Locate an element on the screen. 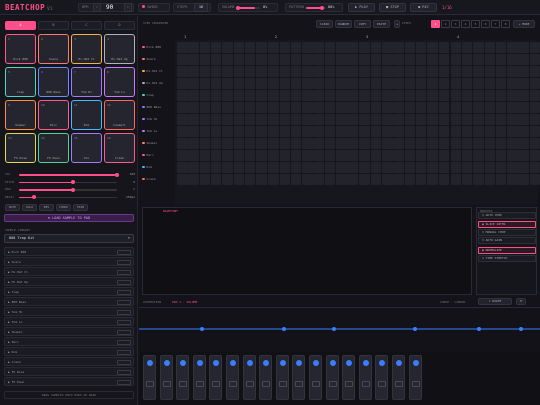 The image size is (540, 405). process-option: ◯ AUTO CHOP is located at coordinates (507, 215).